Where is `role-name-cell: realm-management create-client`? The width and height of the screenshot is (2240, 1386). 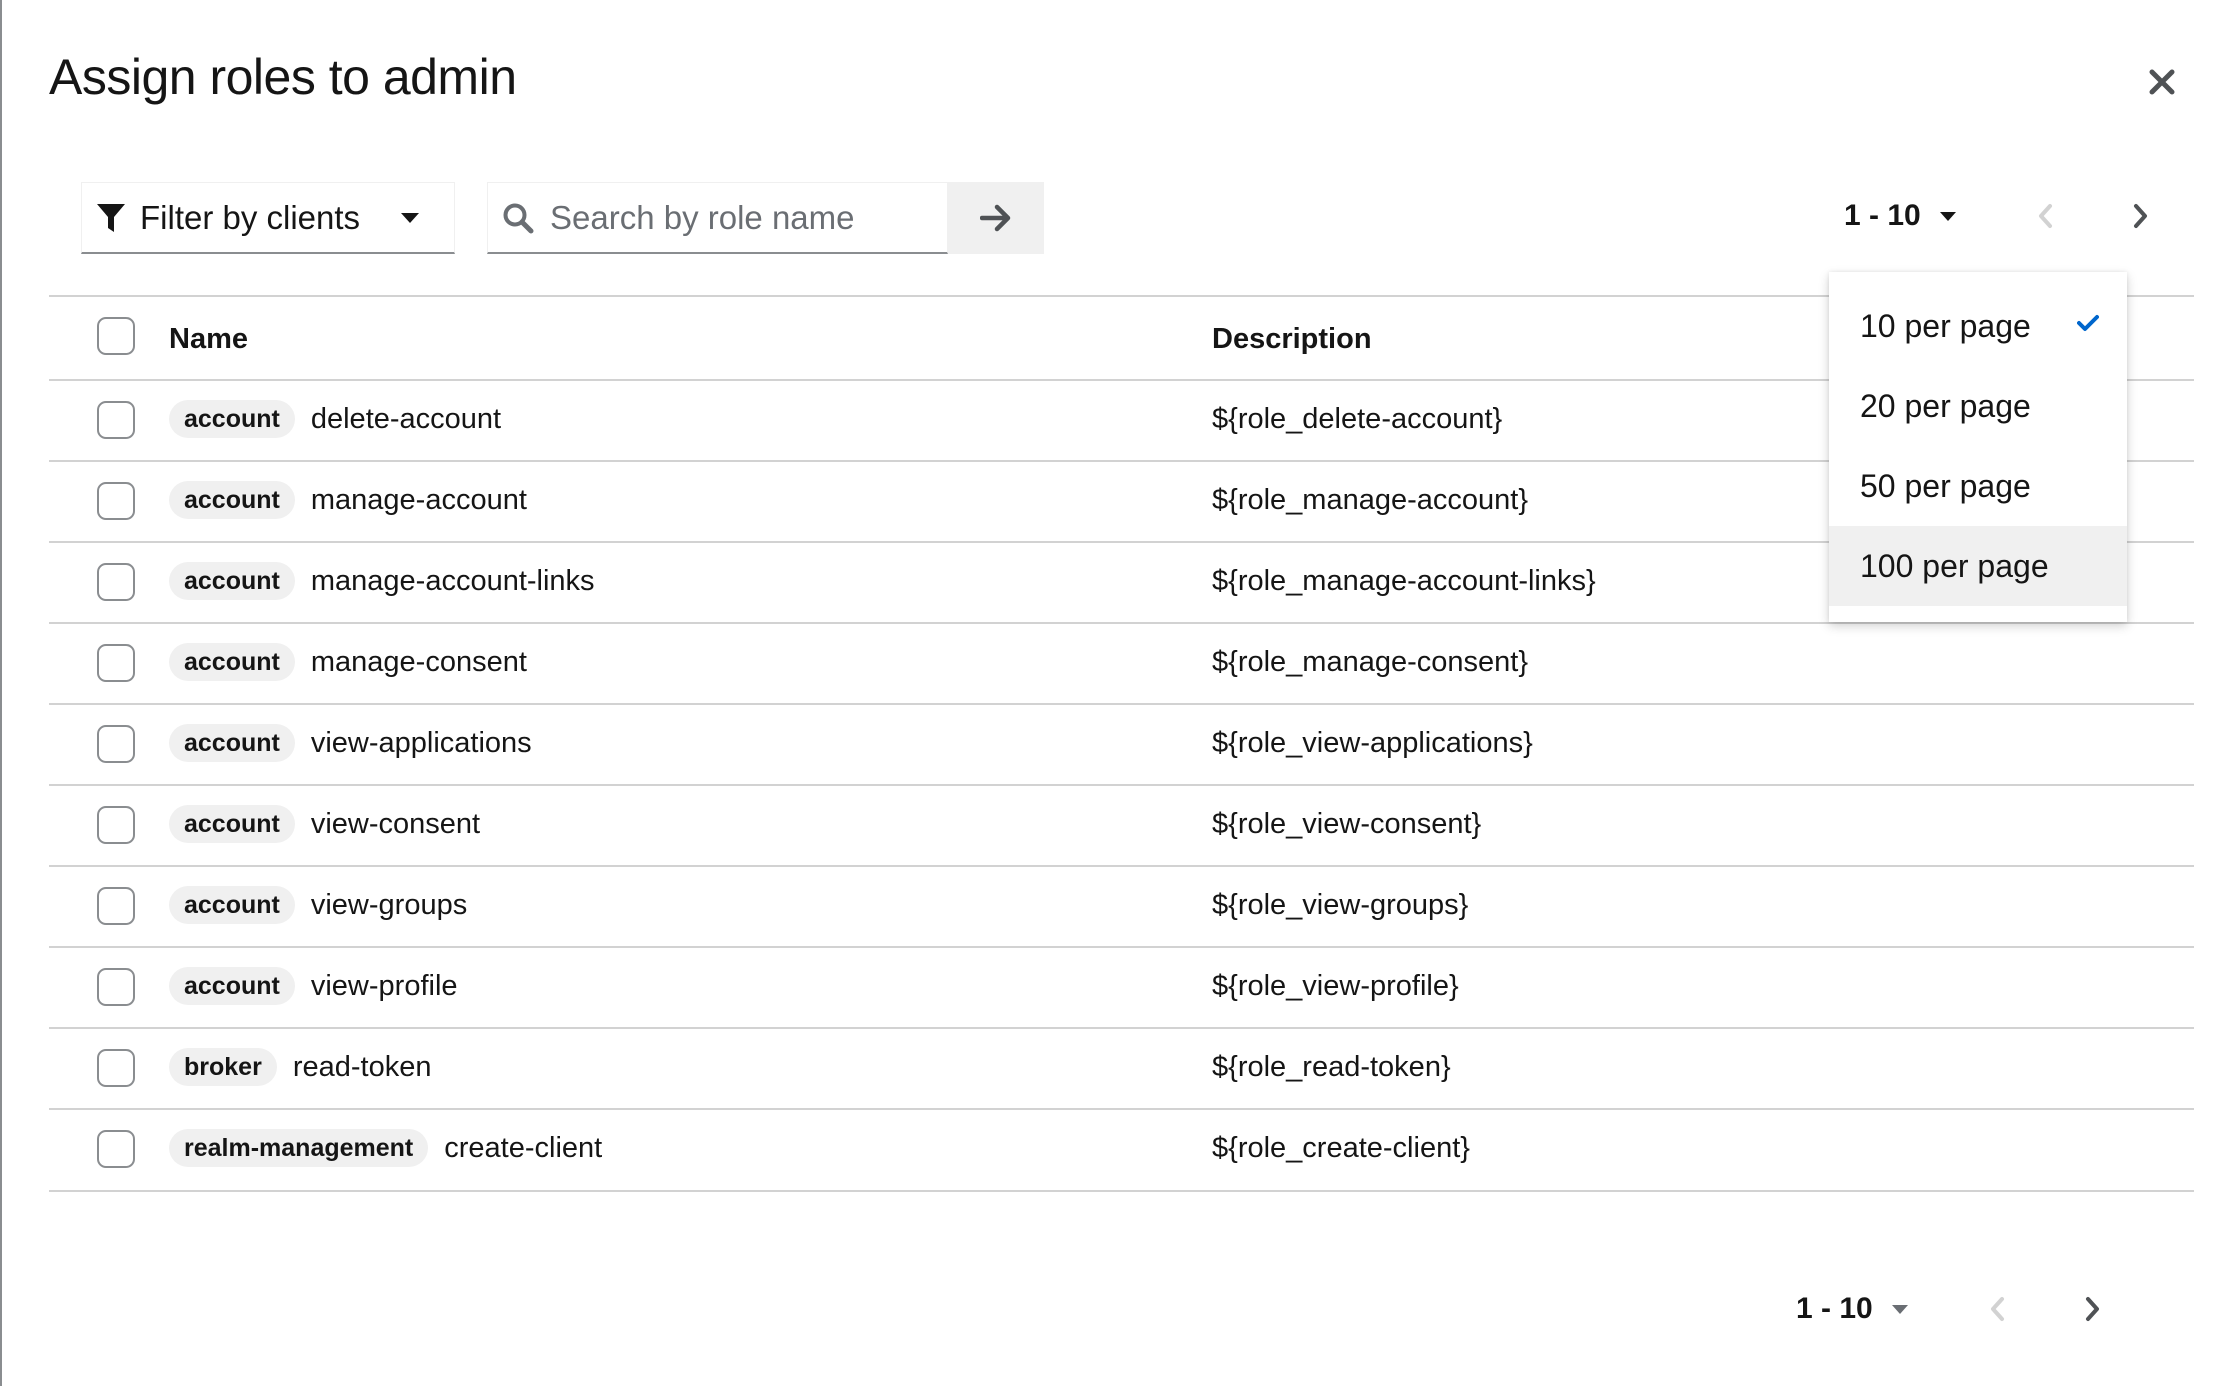 role-name-cell: realm-management create-client is located at coordinates (385, 1148).